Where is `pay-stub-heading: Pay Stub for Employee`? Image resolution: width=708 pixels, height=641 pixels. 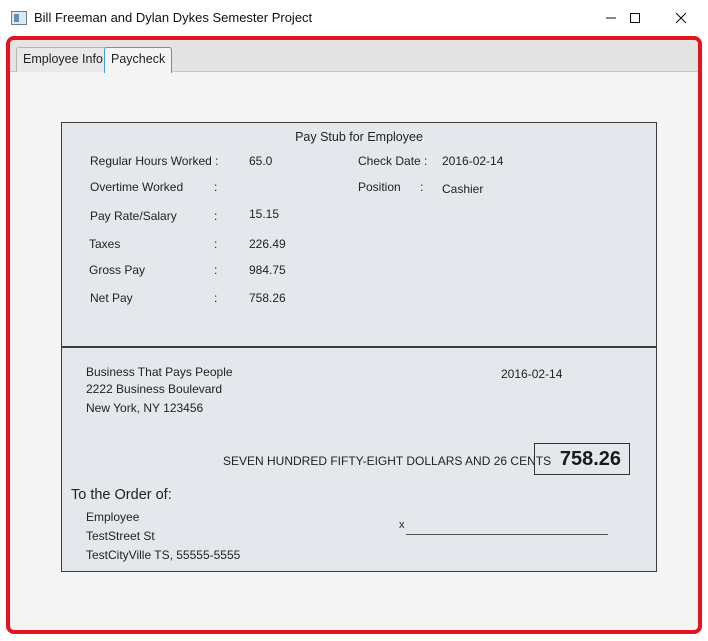 pay-stub-heading: Pay Stub for Employee is located at coordinates (359, 137).